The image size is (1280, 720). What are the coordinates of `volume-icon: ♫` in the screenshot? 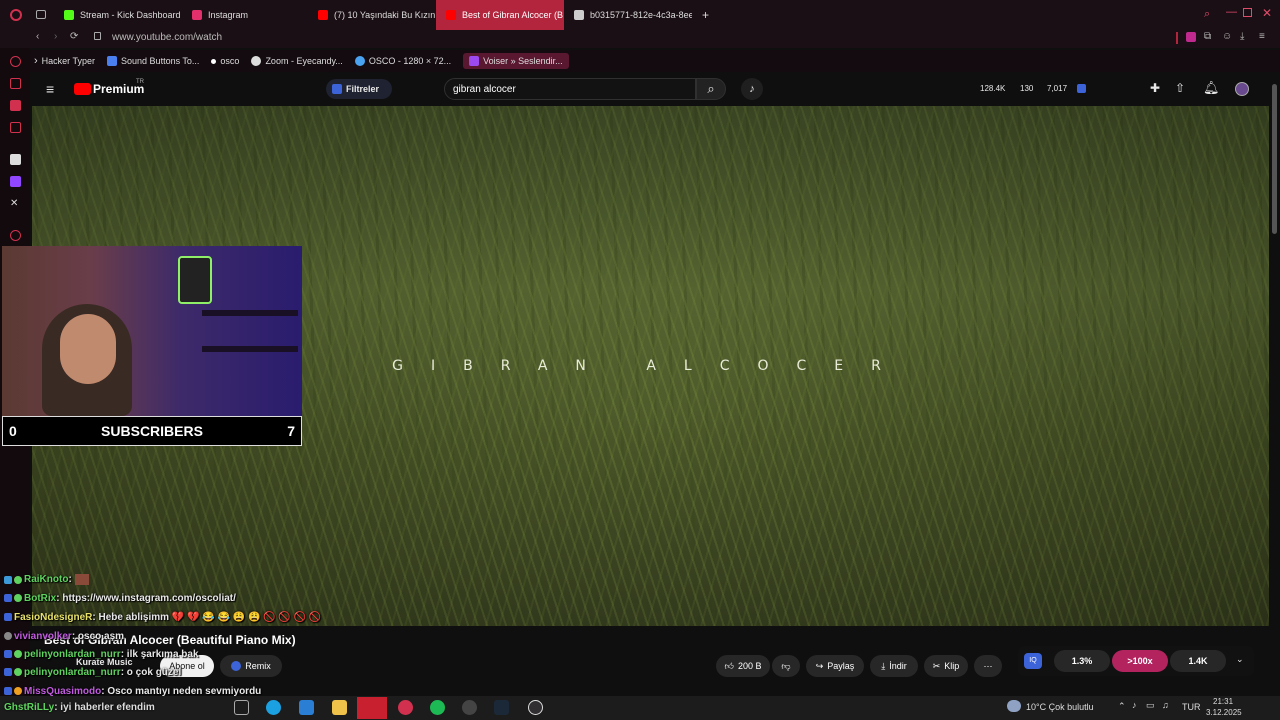 It's located at (1165, 705).